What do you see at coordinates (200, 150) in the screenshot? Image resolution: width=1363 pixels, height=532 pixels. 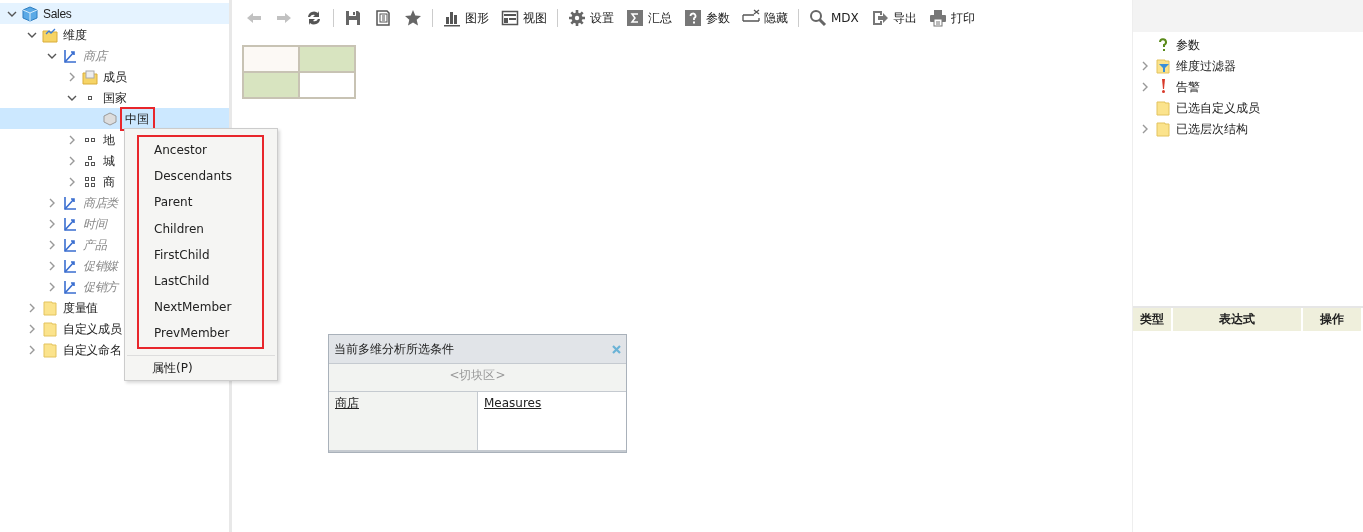 I see `menu-item: Ancestor` at bounding box center [200, 150].